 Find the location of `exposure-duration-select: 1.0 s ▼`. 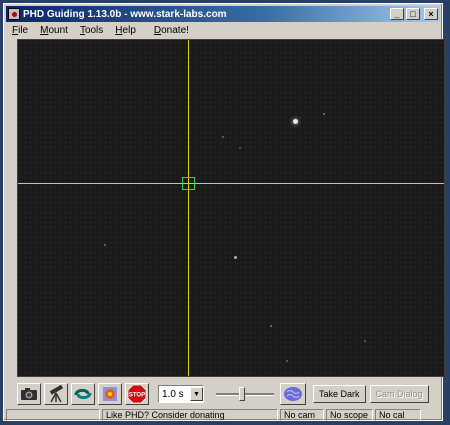

exposure-duration-select: 1.0 s ▼ is located at coordinates (181, 394).